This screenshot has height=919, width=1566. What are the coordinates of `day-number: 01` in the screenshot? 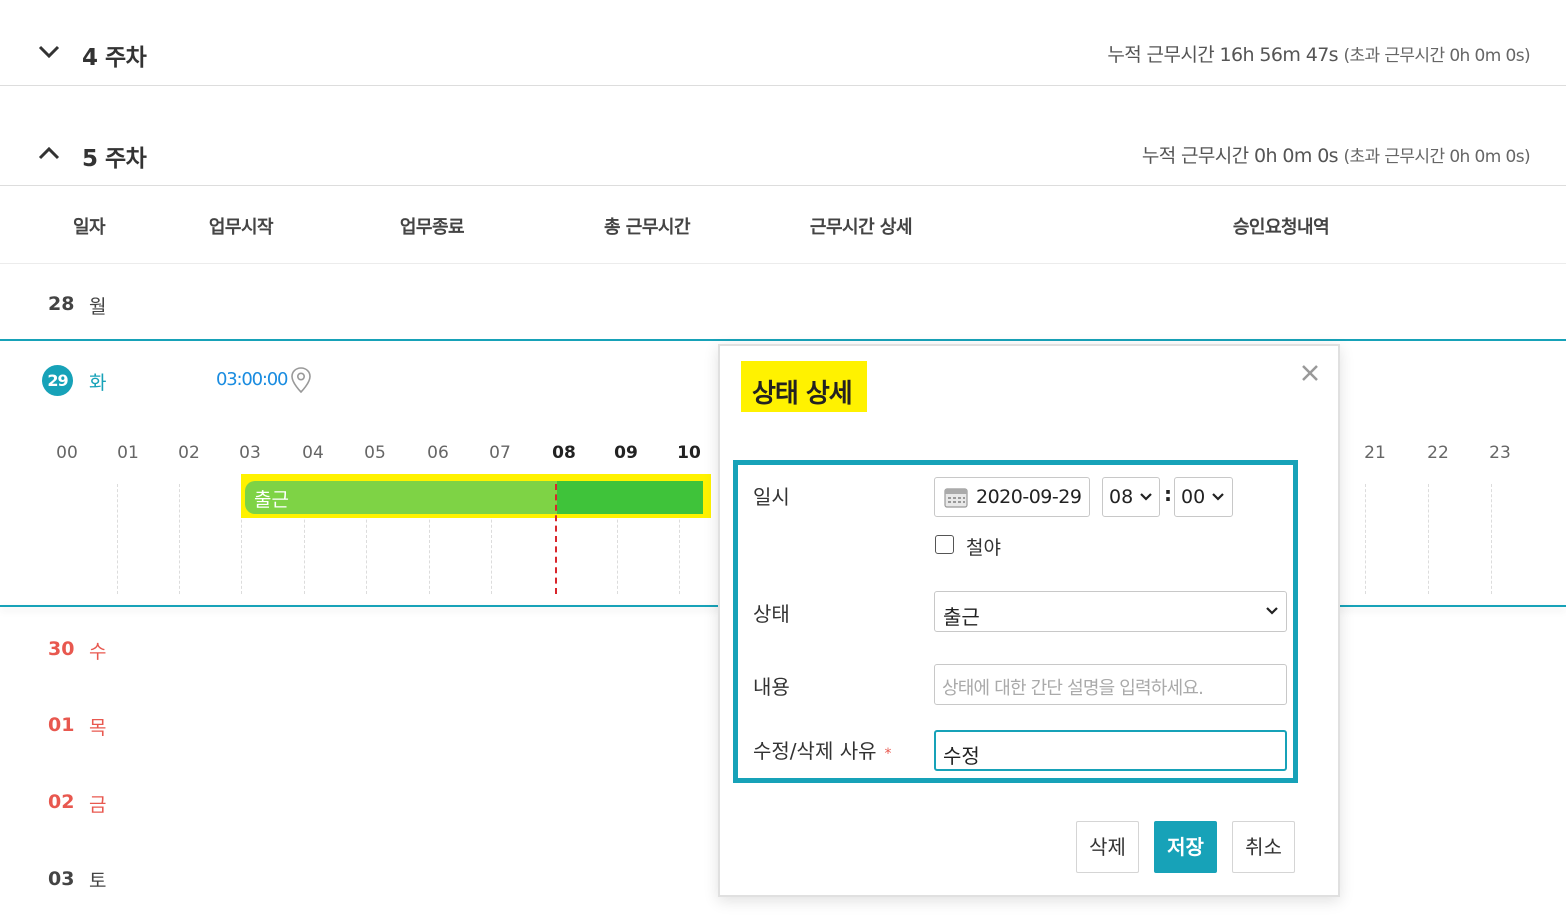 It's located at (61, 725).